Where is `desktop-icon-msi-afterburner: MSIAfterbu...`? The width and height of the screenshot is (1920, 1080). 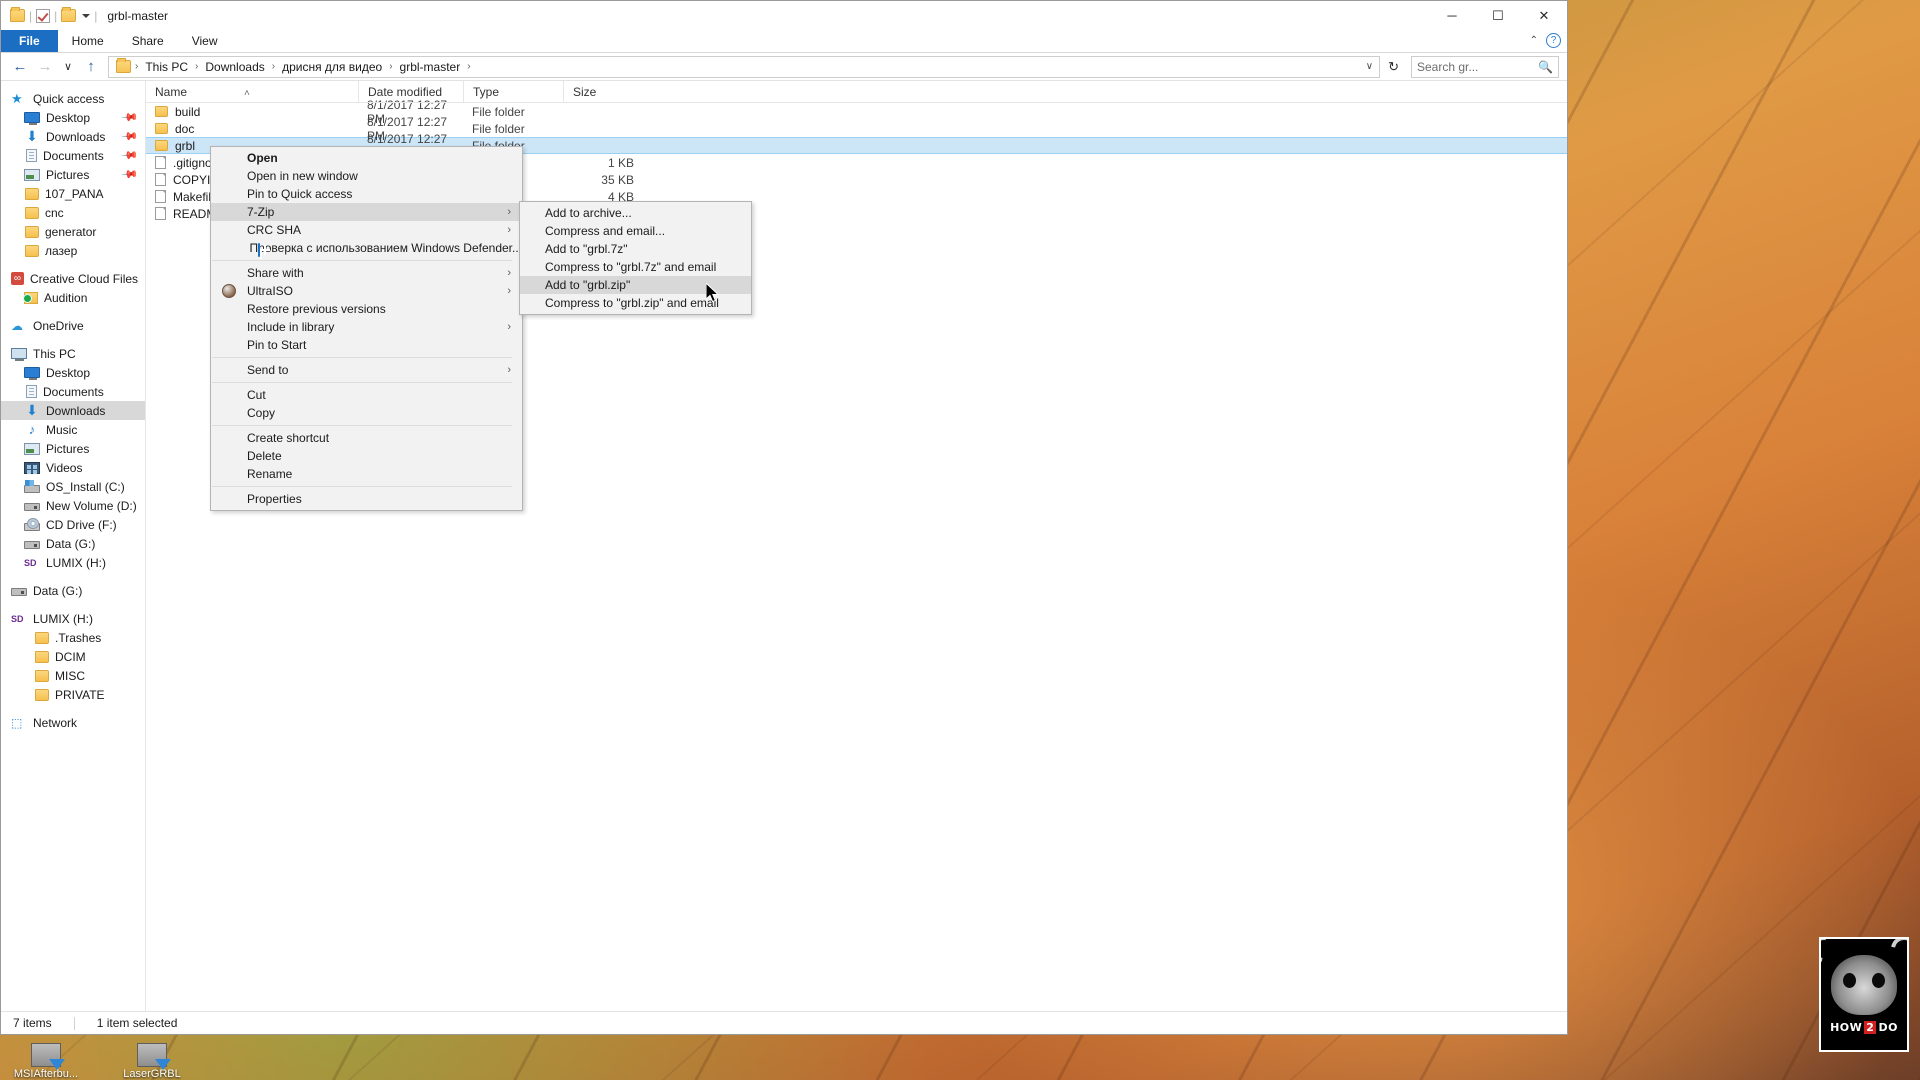 desktop-icon-msi-afterburner: MSIAfterbu... is located at coordinates (46, 1061).